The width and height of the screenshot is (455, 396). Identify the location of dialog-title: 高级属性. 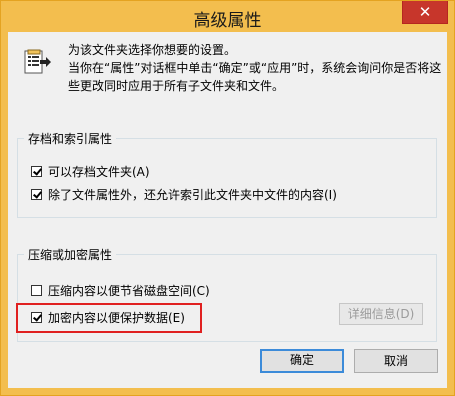
(227, 21).